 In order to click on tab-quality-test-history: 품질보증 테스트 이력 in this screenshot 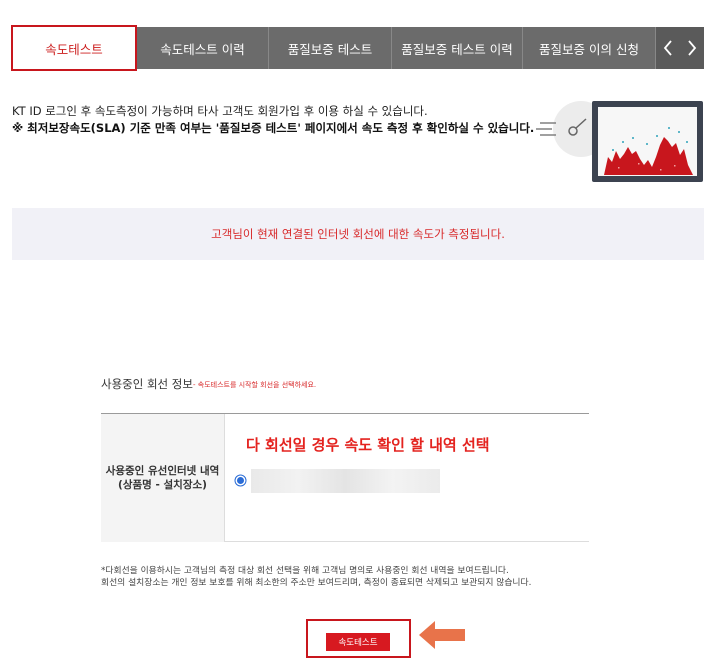, I will do `click(457, 48)`.